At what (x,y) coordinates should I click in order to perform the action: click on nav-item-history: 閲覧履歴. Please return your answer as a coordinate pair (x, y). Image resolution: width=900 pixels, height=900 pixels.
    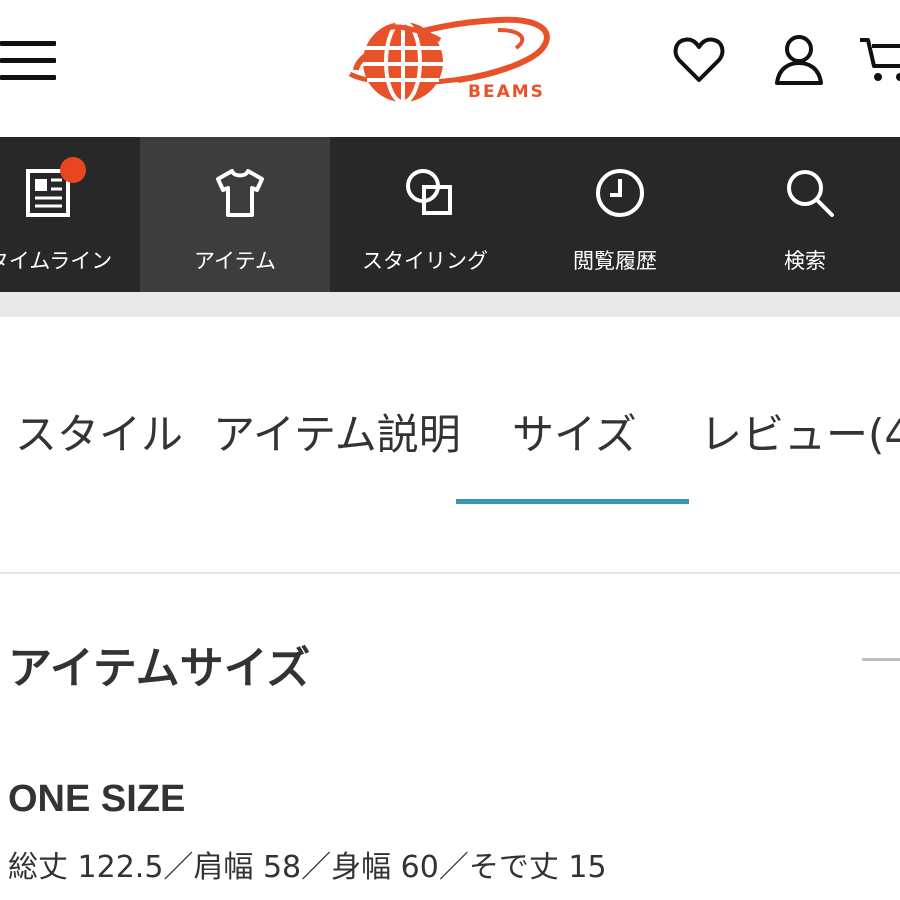
    Looking at the image, I should click on (615, 214).